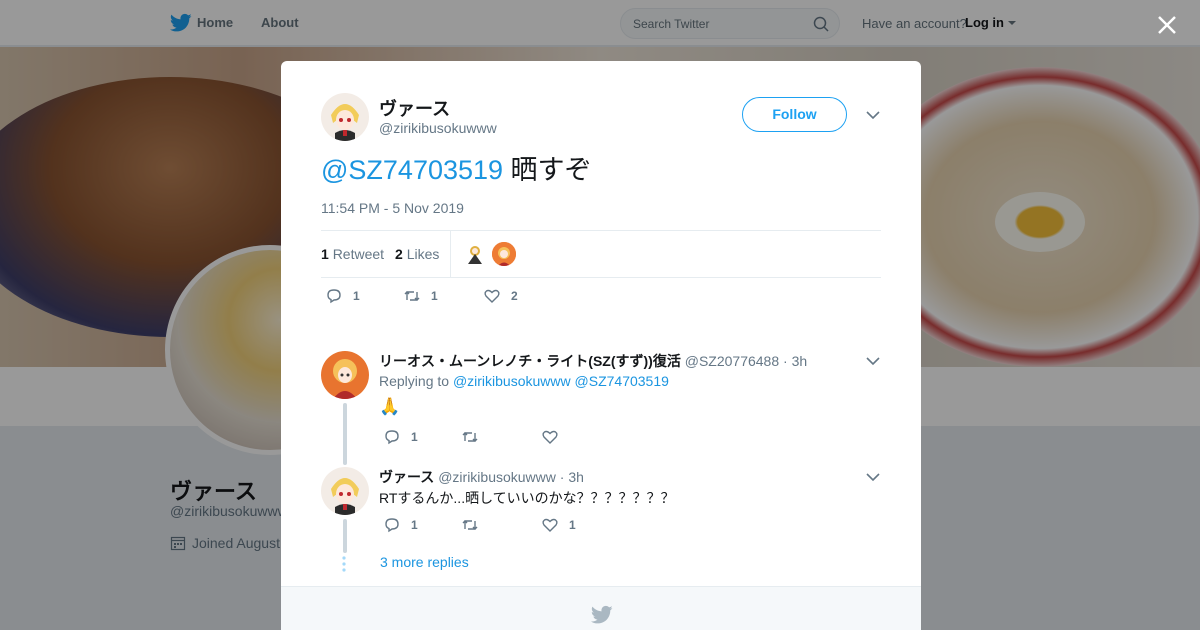 The width and height of the screenshot is (1200, 630). What do you see at coordinates (1167, 25) in the screenshot?
I see `close-icon` at bounding box center [1167, 25].